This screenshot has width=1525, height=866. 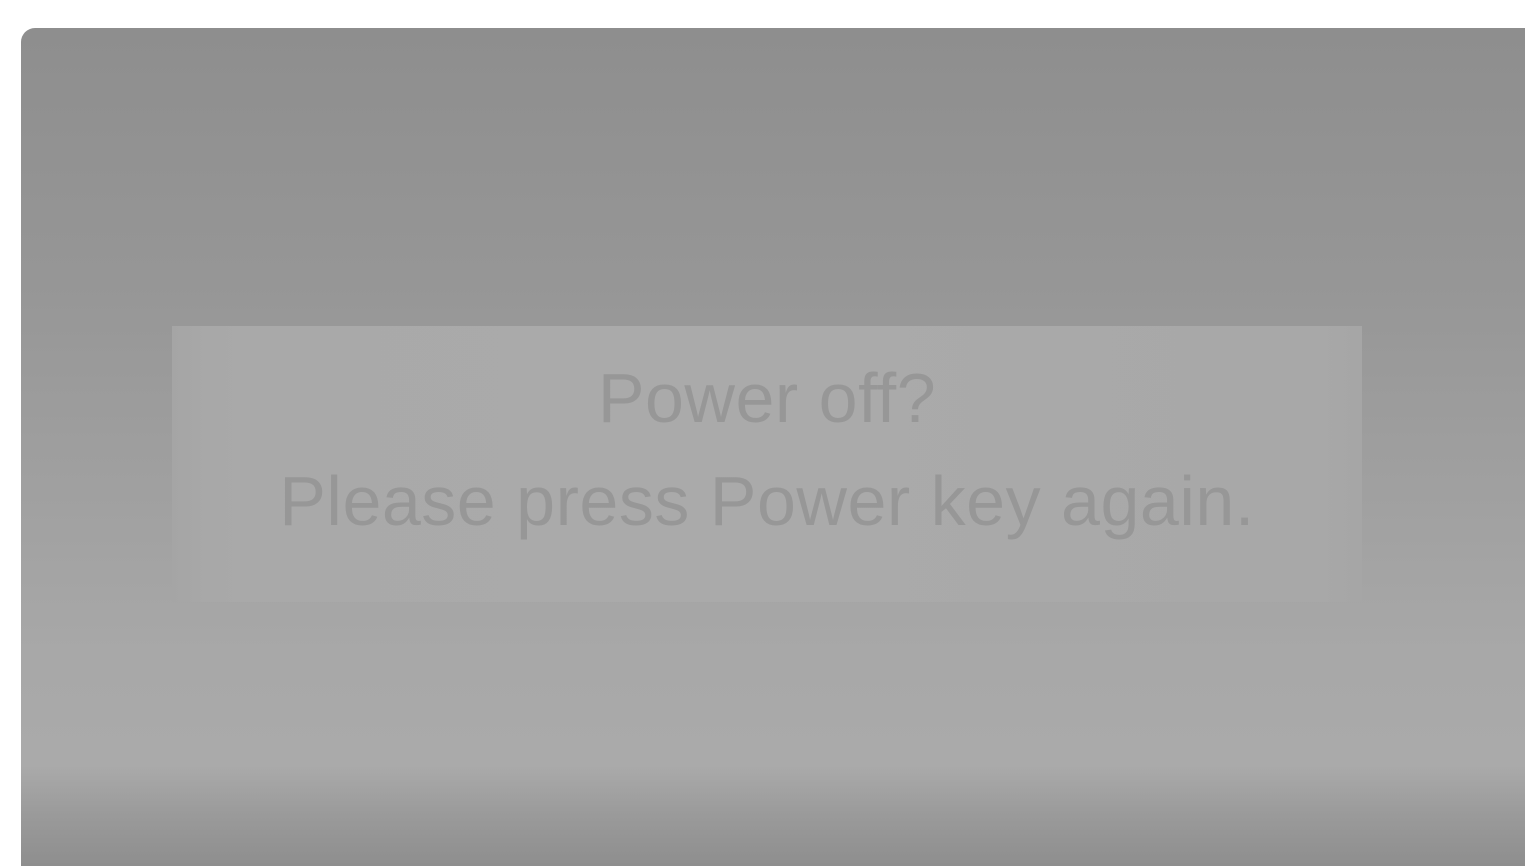 I want to click on dialog-title: Power off?, so click(x=767, y=398).